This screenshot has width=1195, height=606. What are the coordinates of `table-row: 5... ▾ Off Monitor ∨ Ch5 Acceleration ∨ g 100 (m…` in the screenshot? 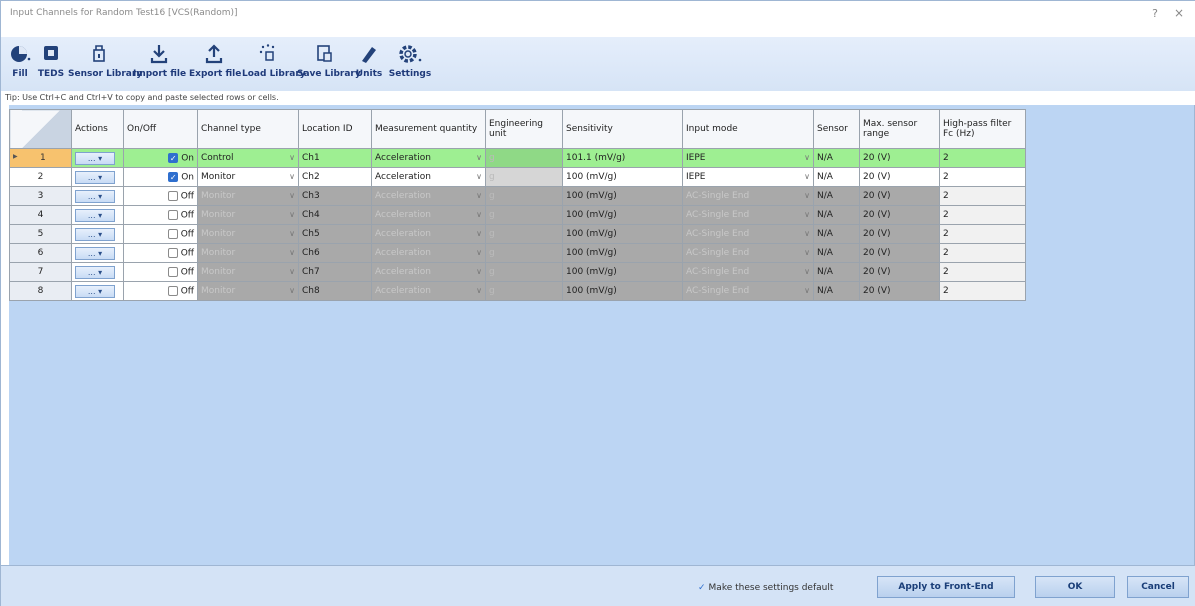 It's located at (517, 234).